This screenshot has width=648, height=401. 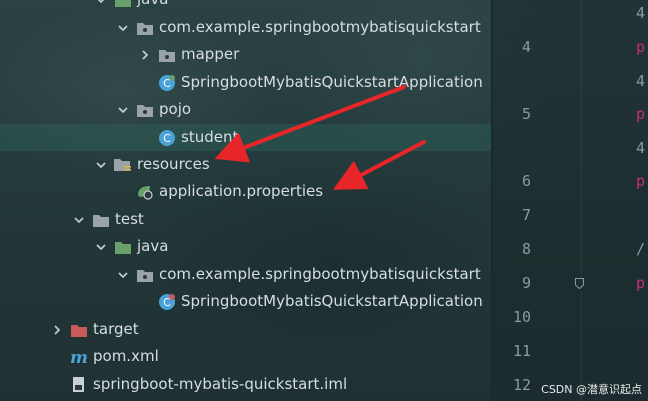 What do you see at coordinates (280, 356) in the screenshot?
I see `tree-item-pom-xml: m pom.xml` at bounding box center [280, 356].